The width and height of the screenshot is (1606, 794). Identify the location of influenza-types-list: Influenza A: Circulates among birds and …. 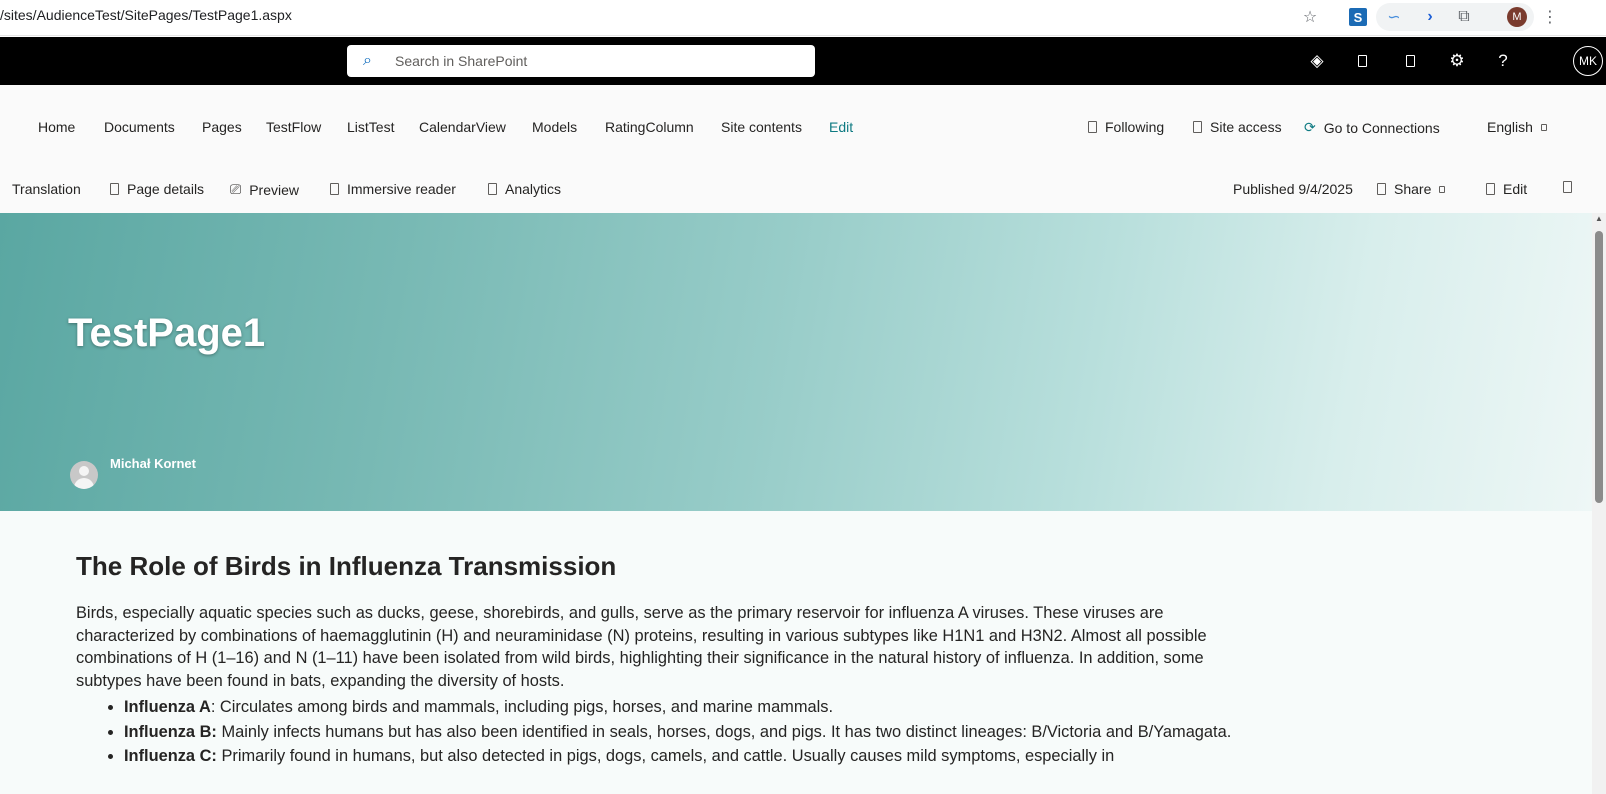
(685, 732).